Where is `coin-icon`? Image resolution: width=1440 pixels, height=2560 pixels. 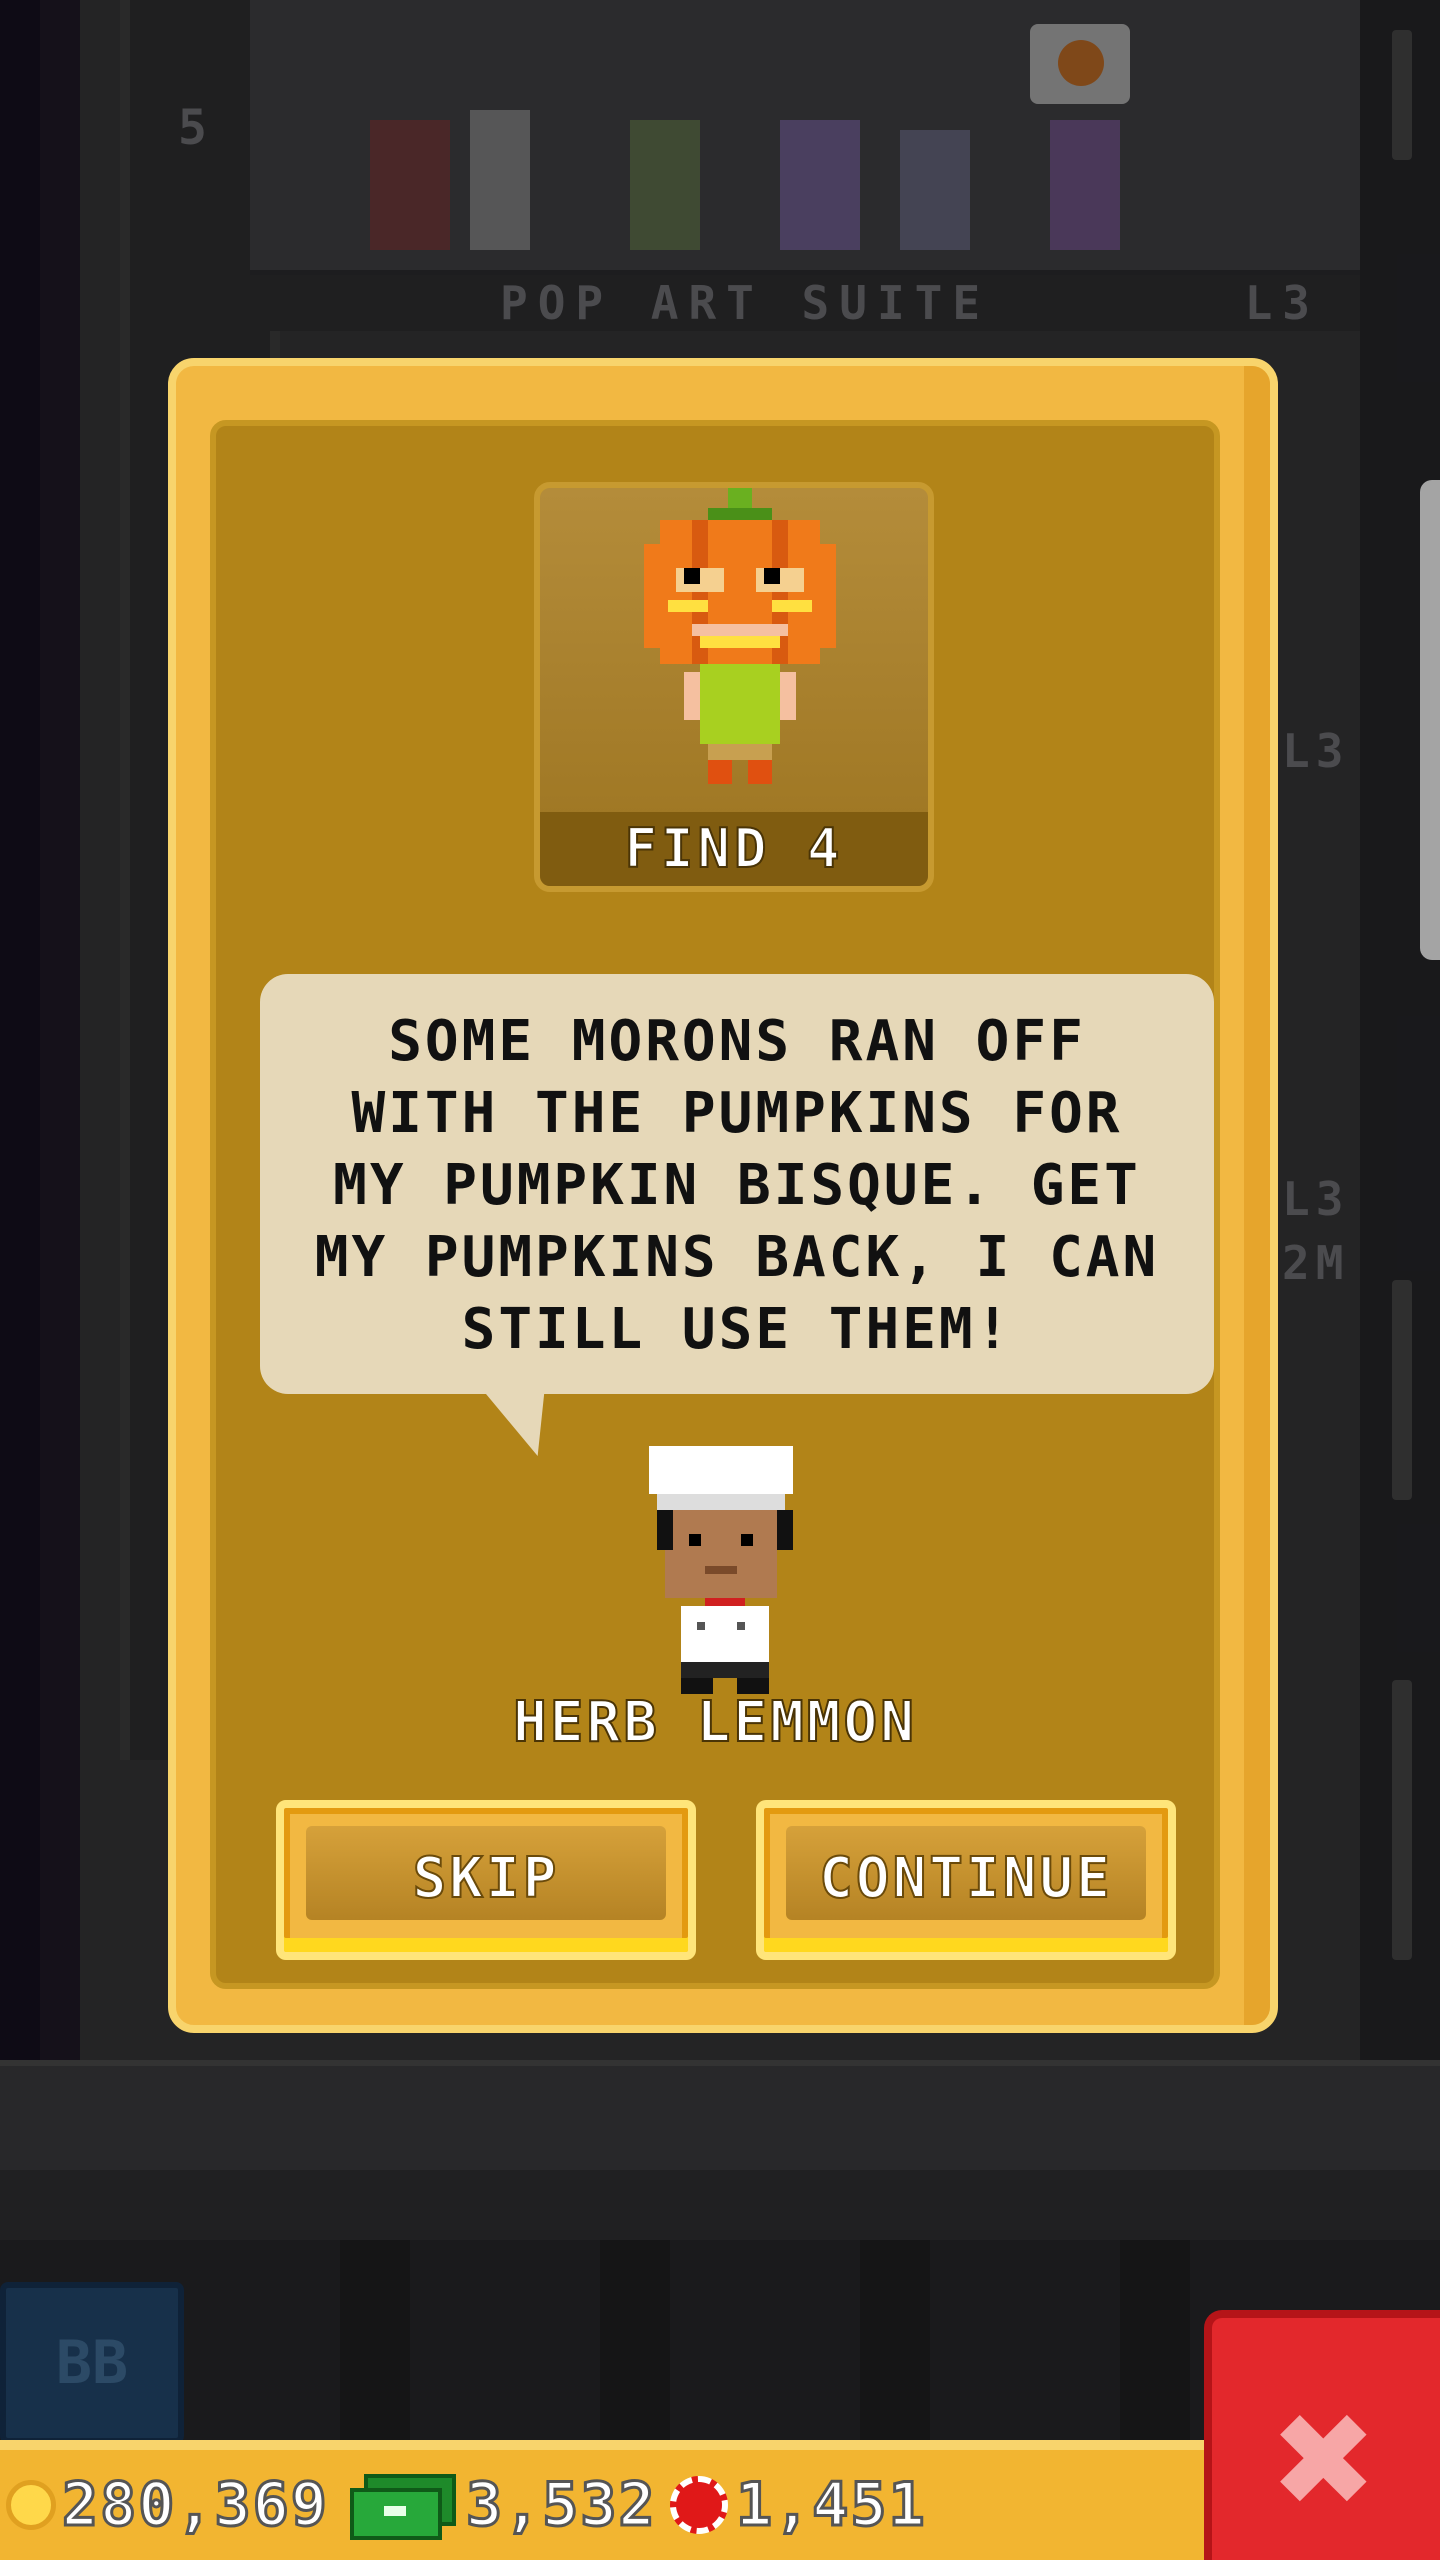
coin-icon is located at coordinates (31, 2505).